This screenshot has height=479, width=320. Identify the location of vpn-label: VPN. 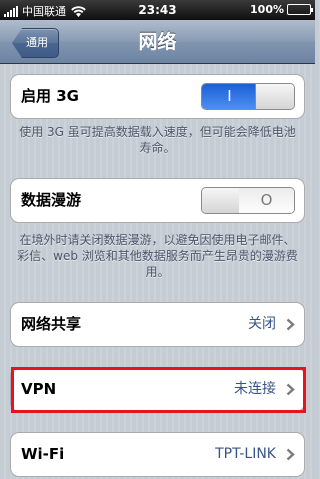
(39, 389).